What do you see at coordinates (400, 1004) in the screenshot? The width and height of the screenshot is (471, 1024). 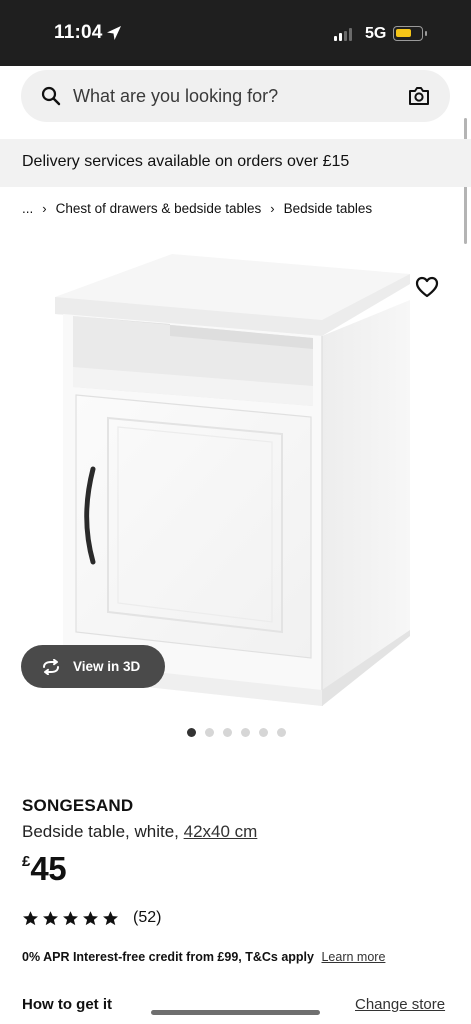 I see `change-store-link: Change store` at bounding box center [400, 1004].